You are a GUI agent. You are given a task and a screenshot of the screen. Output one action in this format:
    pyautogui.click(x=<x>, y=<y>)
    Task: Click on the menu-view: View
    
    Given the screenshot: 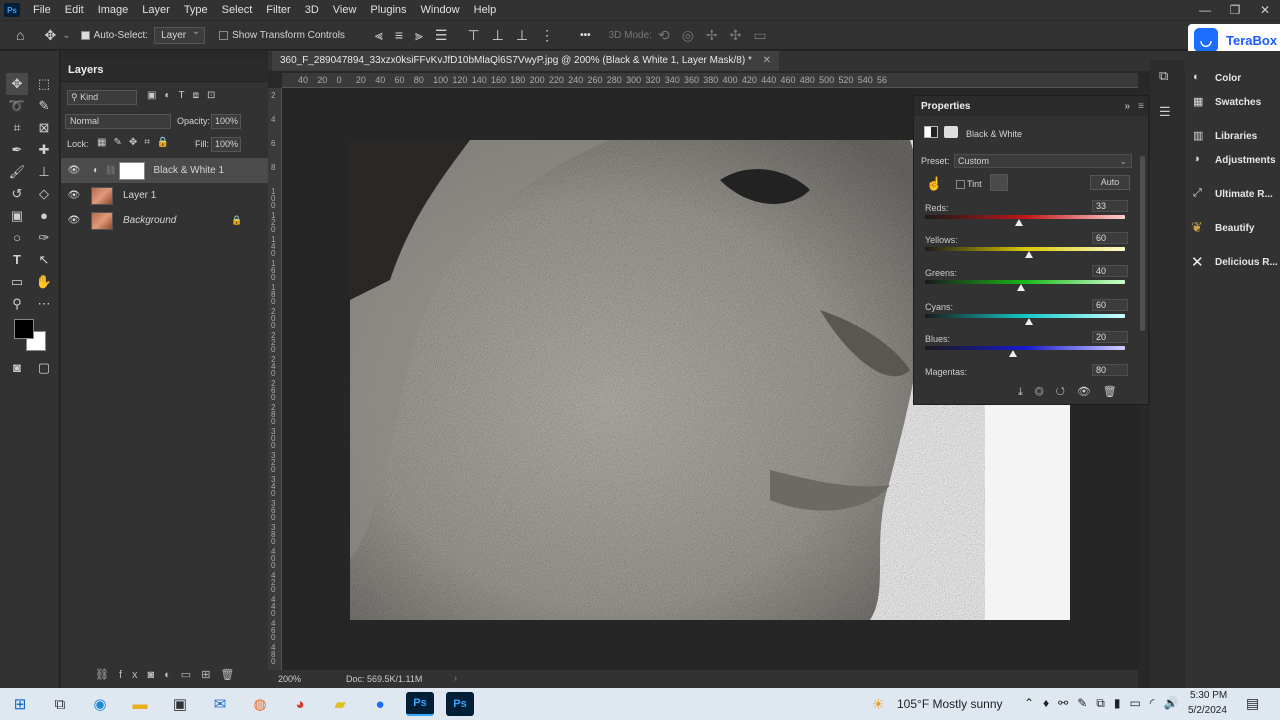 What is the action you would take?
    pyautogui.click(x=345, y=10)
    